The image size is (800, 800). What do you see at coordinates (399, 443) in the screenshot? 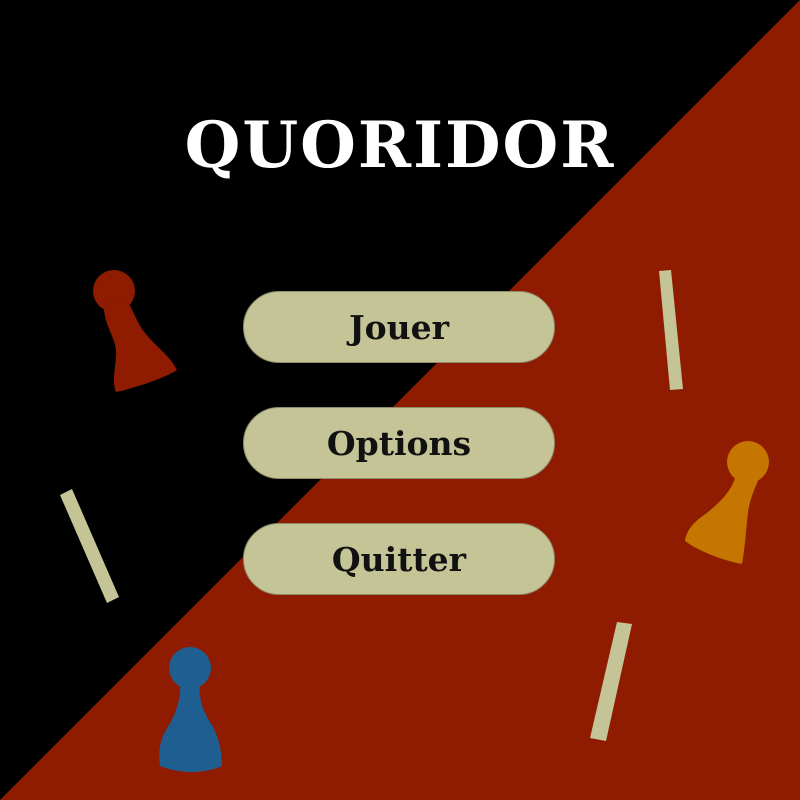
I see `options-button: Options` at bounding box center [399, 443].